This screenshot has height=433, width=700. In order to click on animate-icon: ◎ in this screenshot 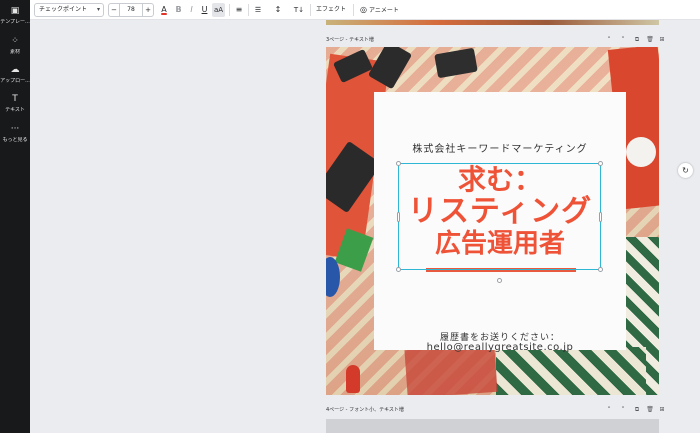, I will do `click(363, 9)`.